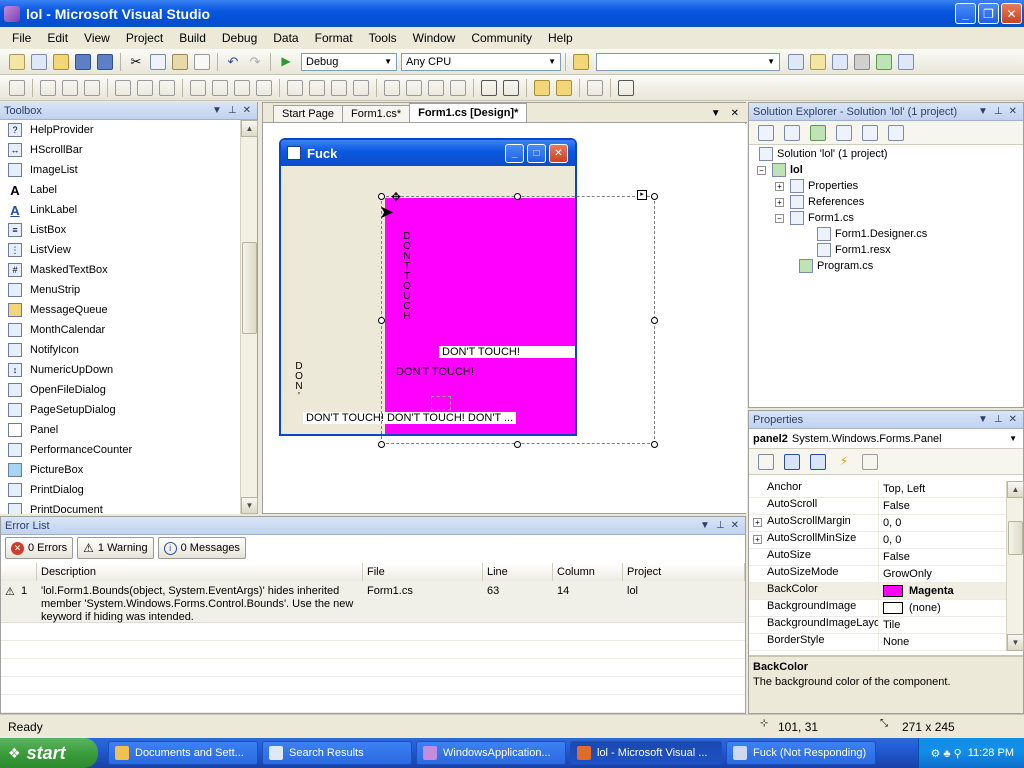  What do you see at coordinates (916, 591) in the screenshot?
I see `property-value: Magenta` at bounding box center [916, 591].